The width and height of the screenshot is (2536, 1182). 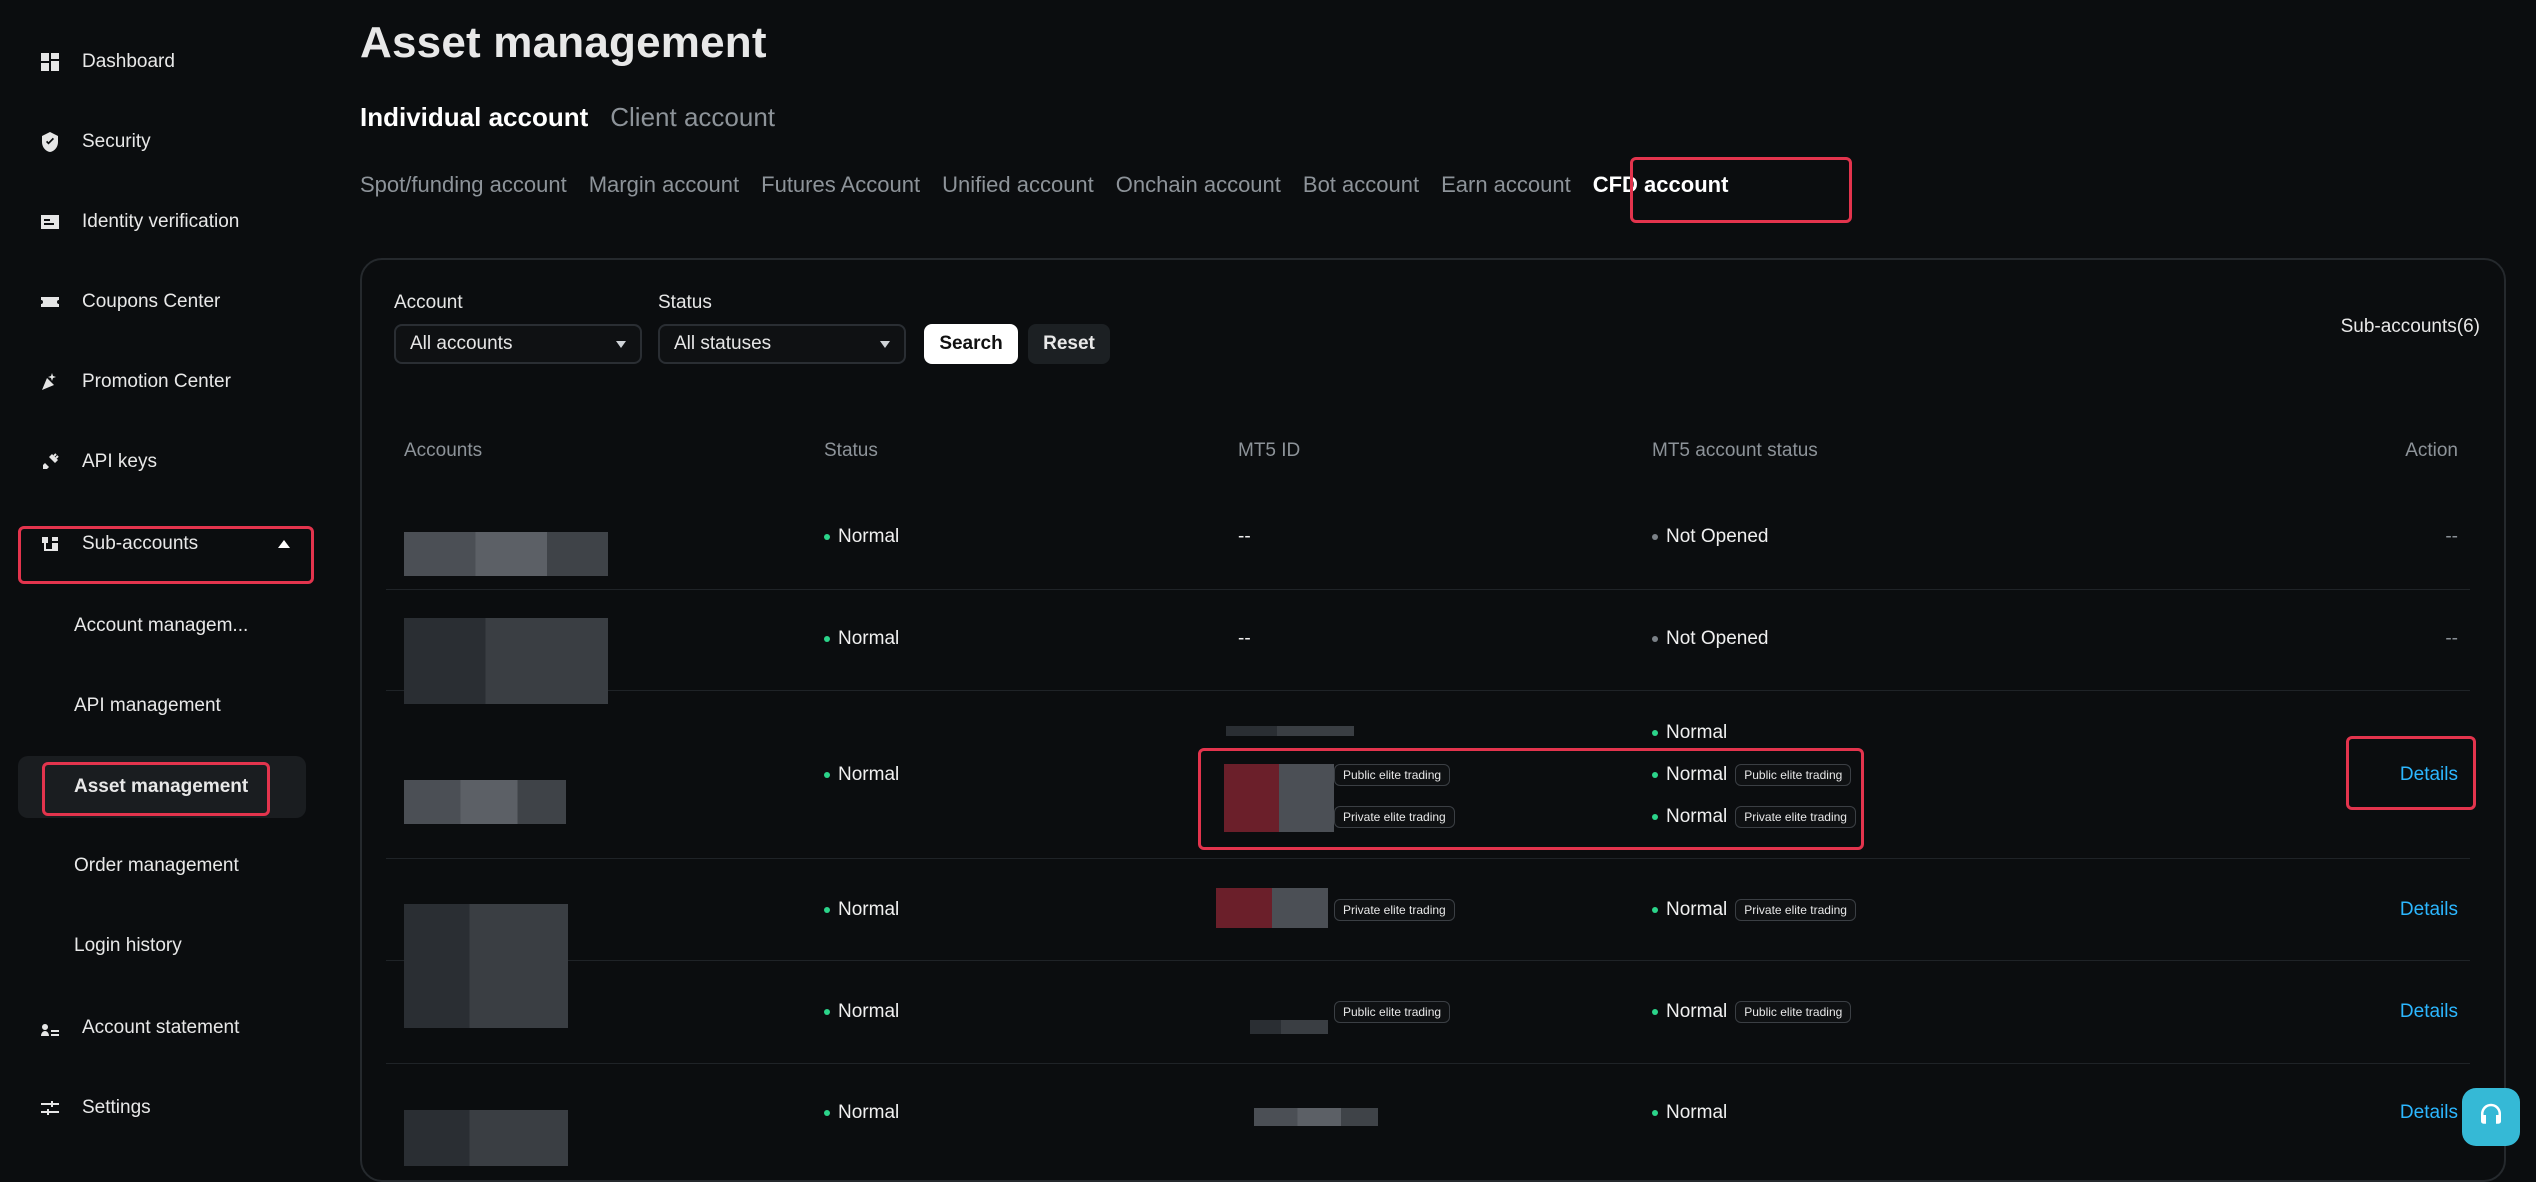 What do you see at coordinates (869, 1011) in the screenshot?
I see `row5-status-text: Normal` at bounding box center [869, 1011].